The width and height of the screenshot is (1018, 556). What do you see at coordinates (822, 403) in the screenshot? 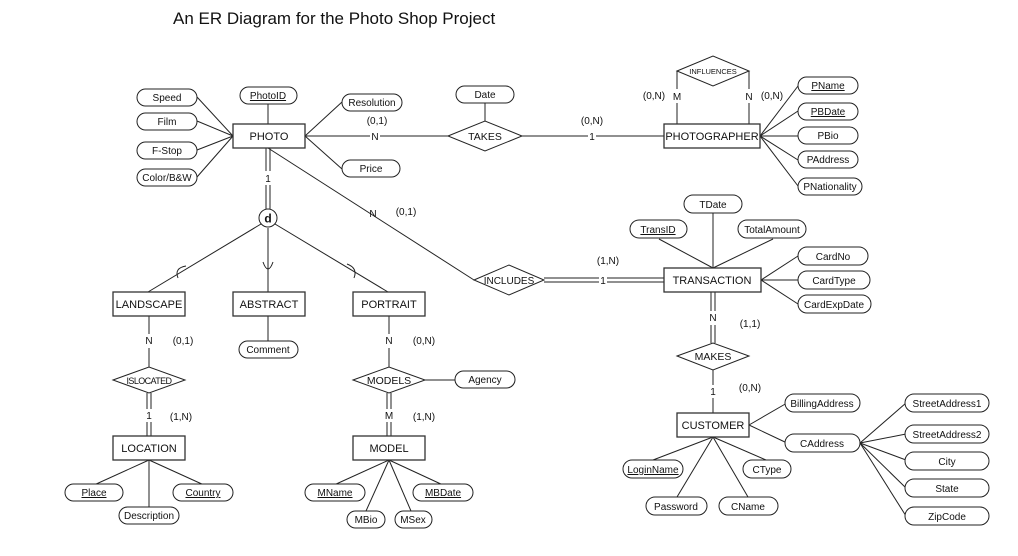
I see `attribute-billingaddress: BillingAddress` at bounding box center [822, 403].